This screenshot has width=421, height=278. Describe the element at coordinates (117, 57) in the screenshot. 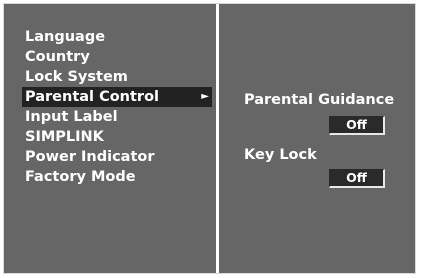

I see `menu-item-country: Country` at that location.